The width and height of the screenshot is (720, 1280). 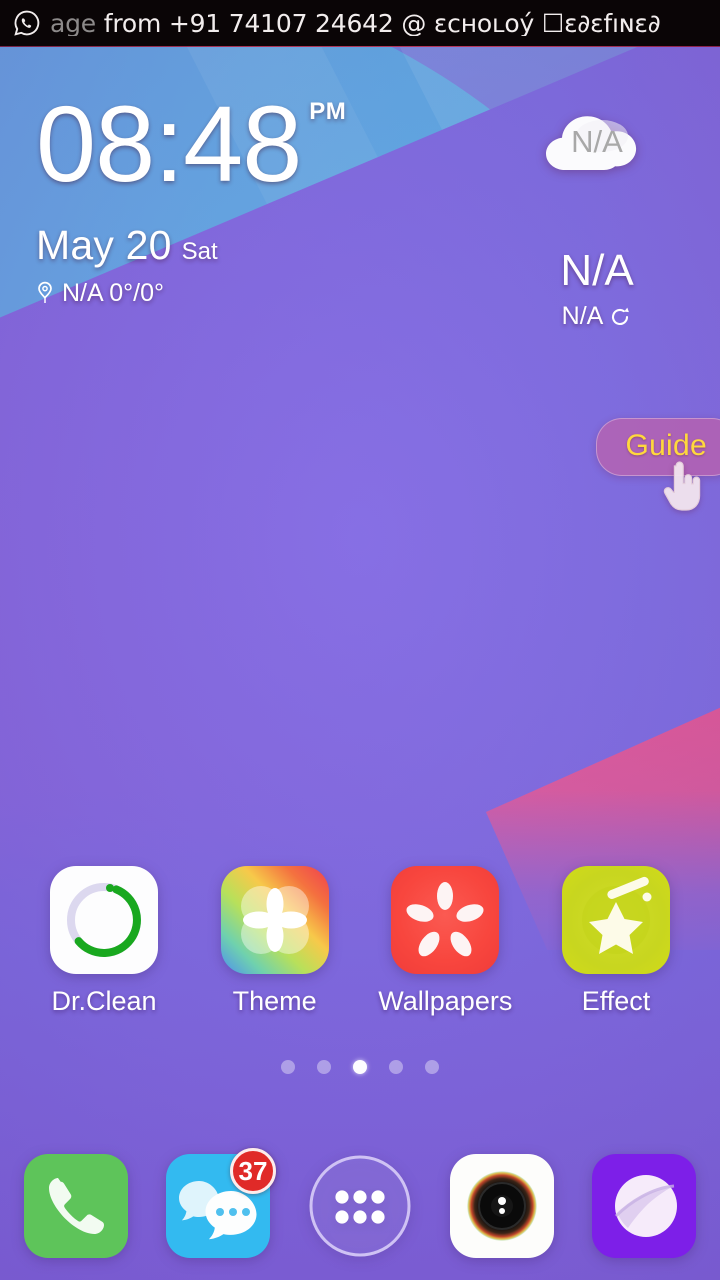 I want to click on ticker-body: from +91 74107 24642 @ ɛϲнoʟoý ☐ɛ∂ɛfıɴɛ∂, so click(x=378, y=23).